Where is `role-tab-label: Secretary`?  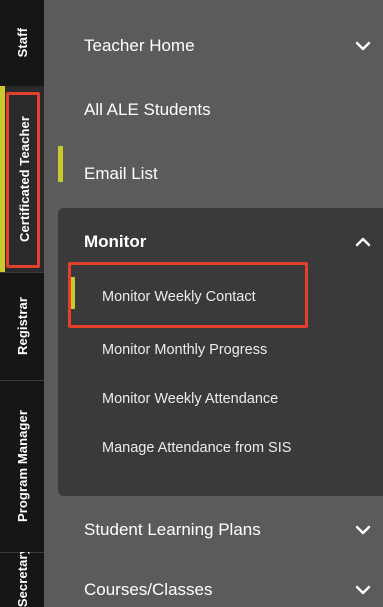 role-tab-label: Secretary is located at coordinates (22, 579).